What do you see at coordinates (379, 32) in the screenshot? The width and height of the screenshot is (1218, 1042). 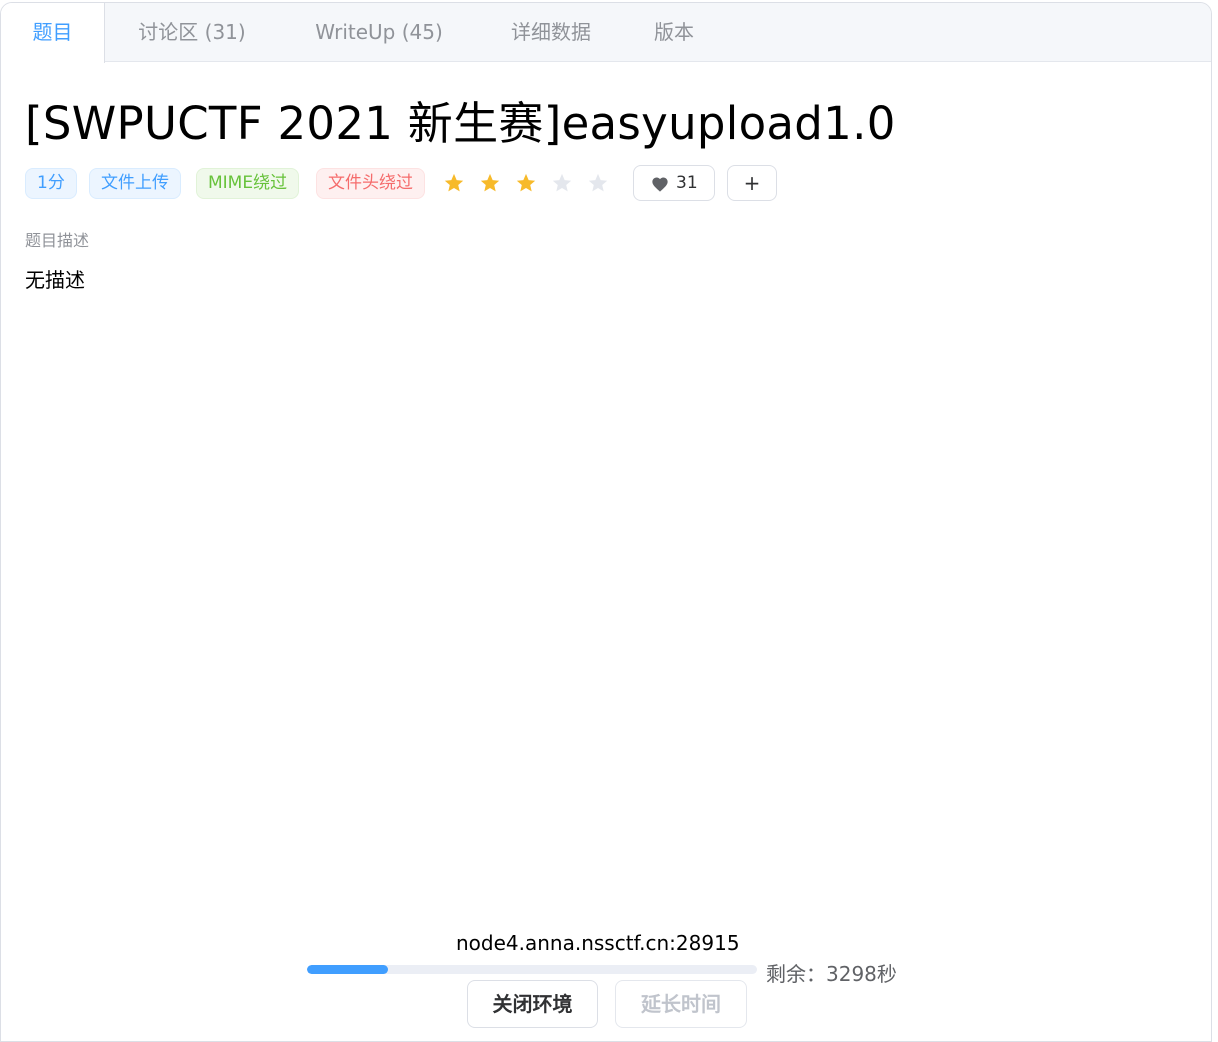 I see `tab-writeup: WriteUp (45)` at bounding box center [379, 32].